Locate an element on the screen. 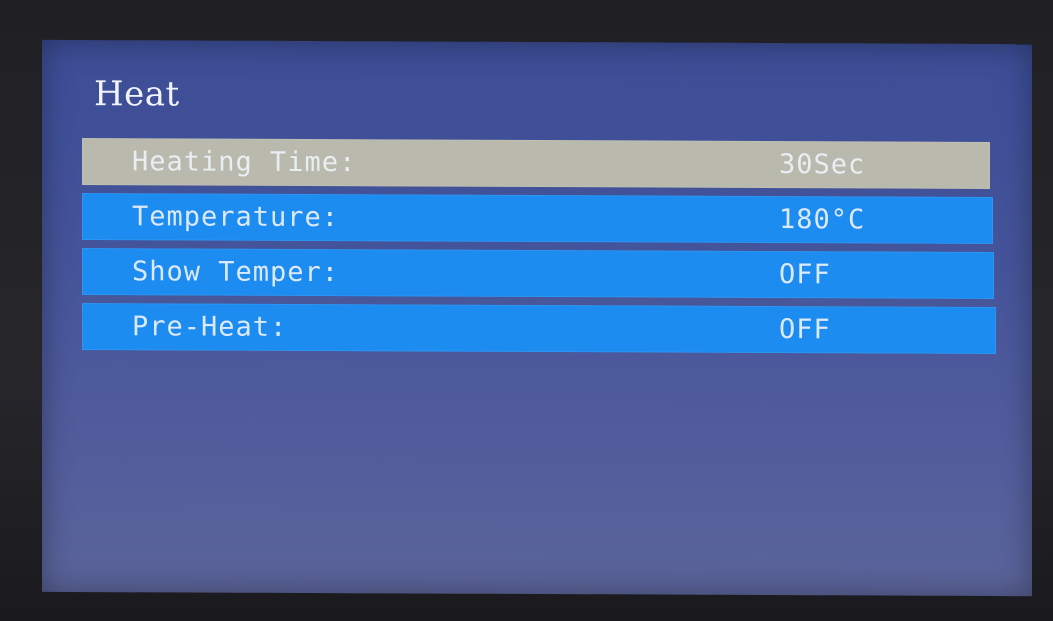  menu-item-label: Show Temper: is located at coordinates (236, 272).